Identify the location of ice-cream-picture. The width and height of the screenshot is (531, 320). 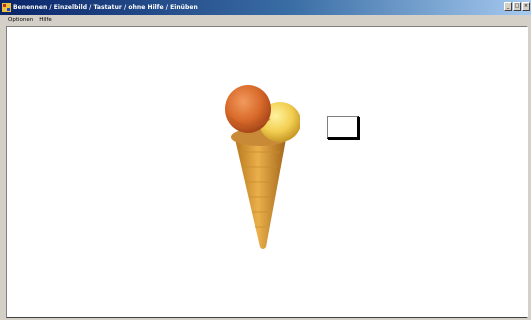
(262, 167).